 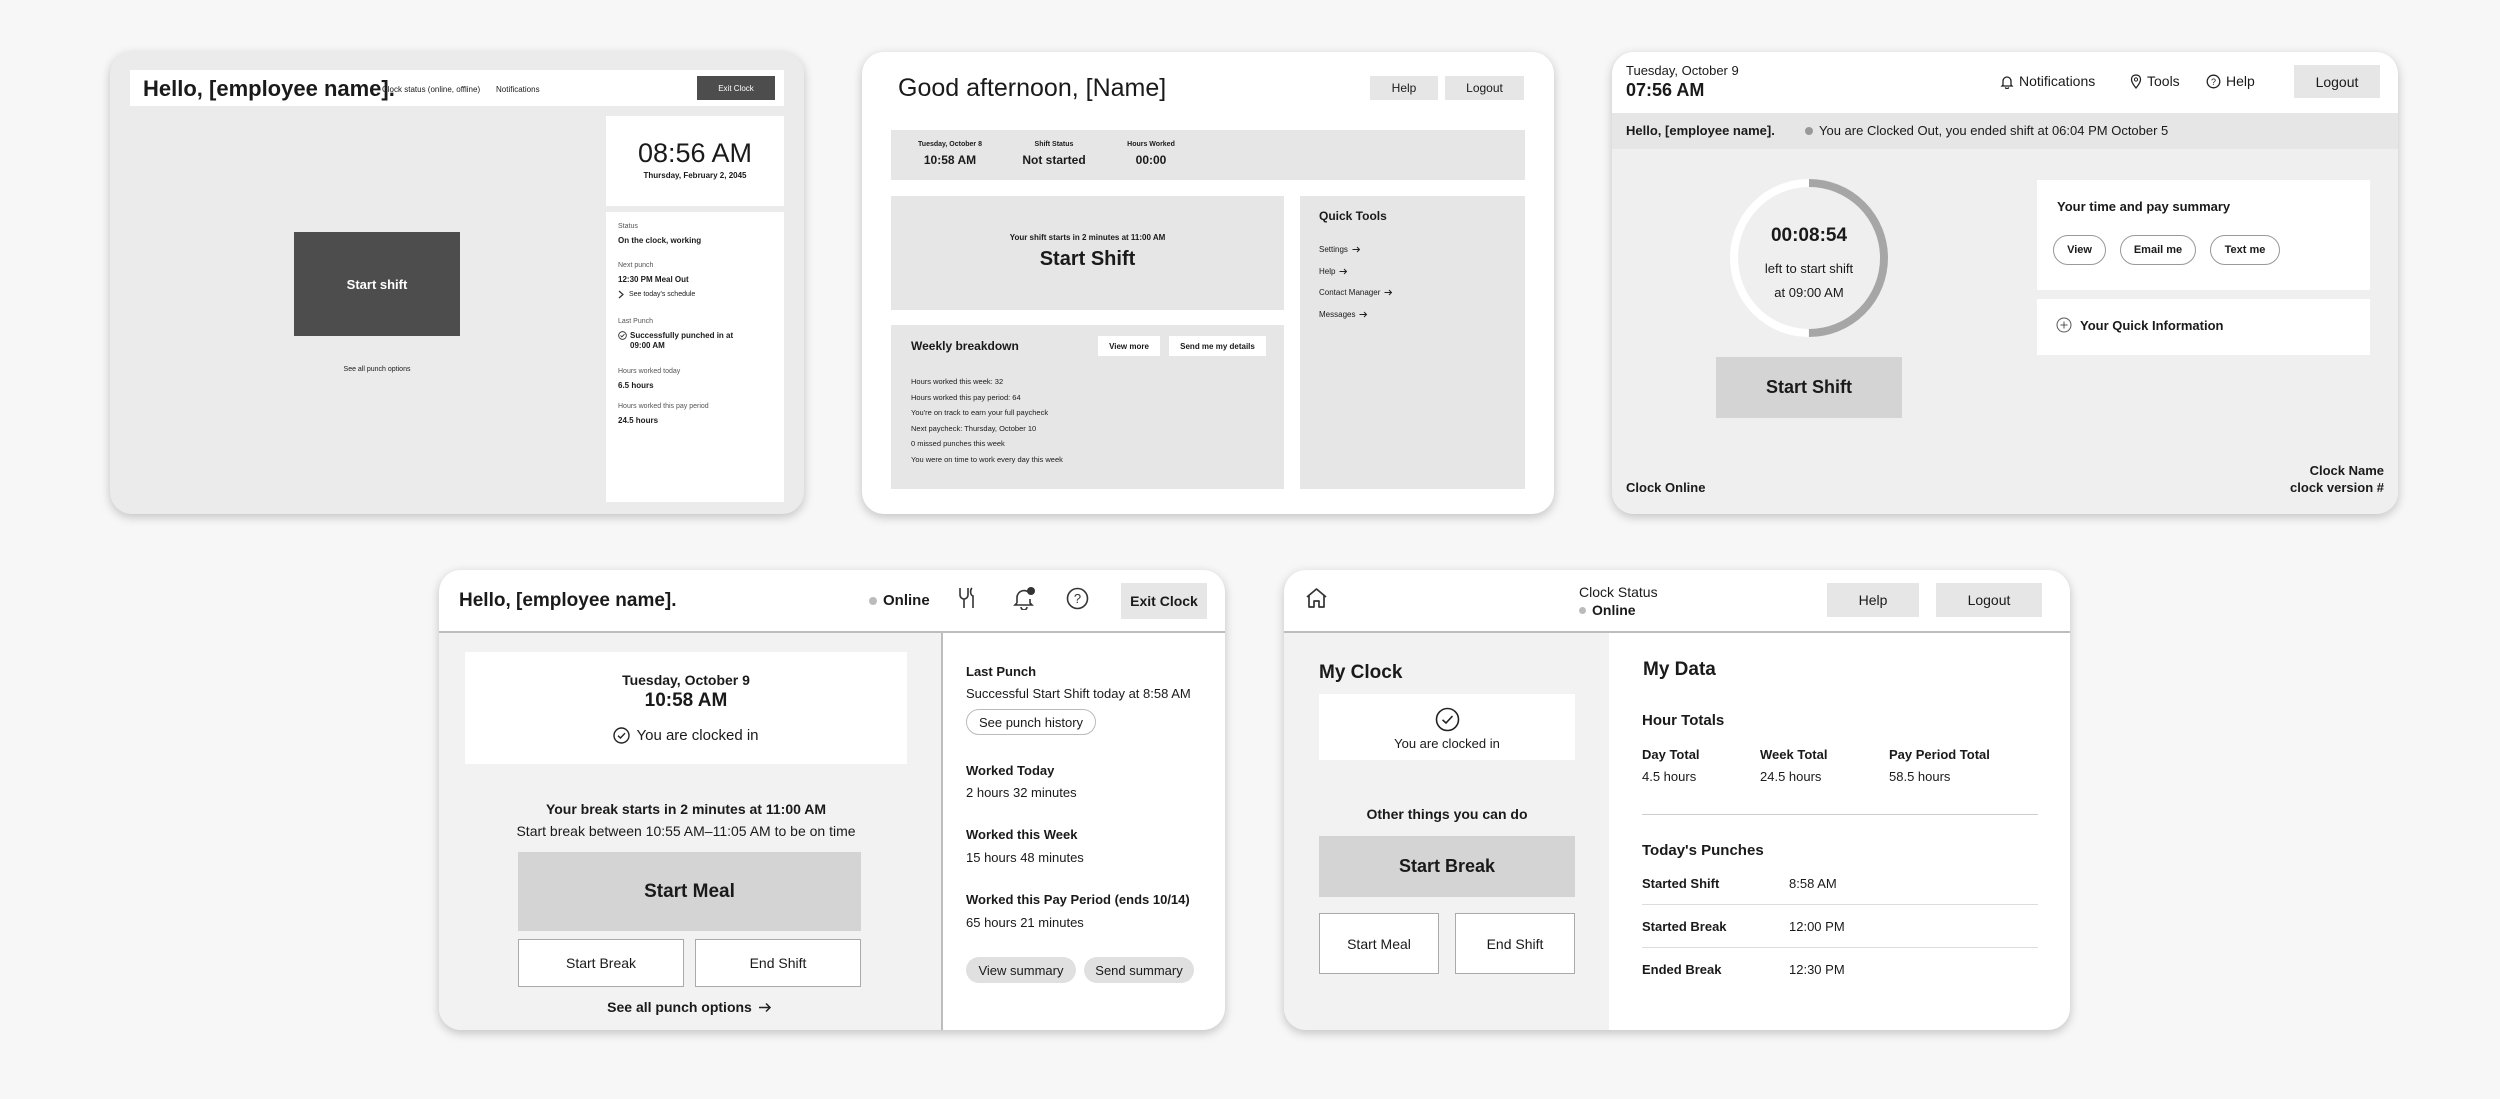 What do you see at coordinates (1703, 850) in the screenshot?
I see `todays-punches-title: Today's Punches` at bounding box center [1703, 850].